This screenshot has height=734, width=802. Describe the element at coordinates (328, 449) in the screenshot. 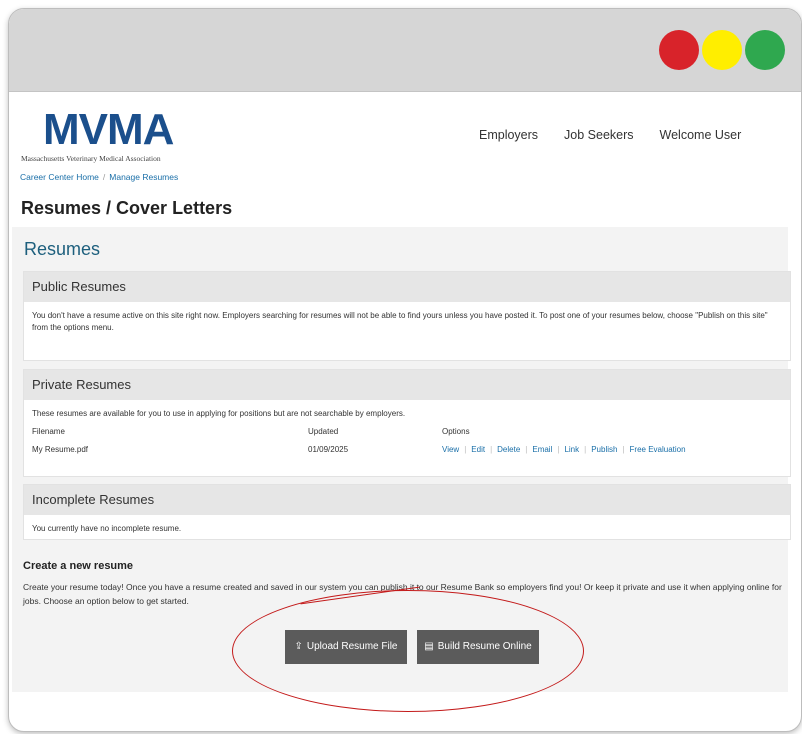

I see `cell-updated: 01/09/2025` at that location.